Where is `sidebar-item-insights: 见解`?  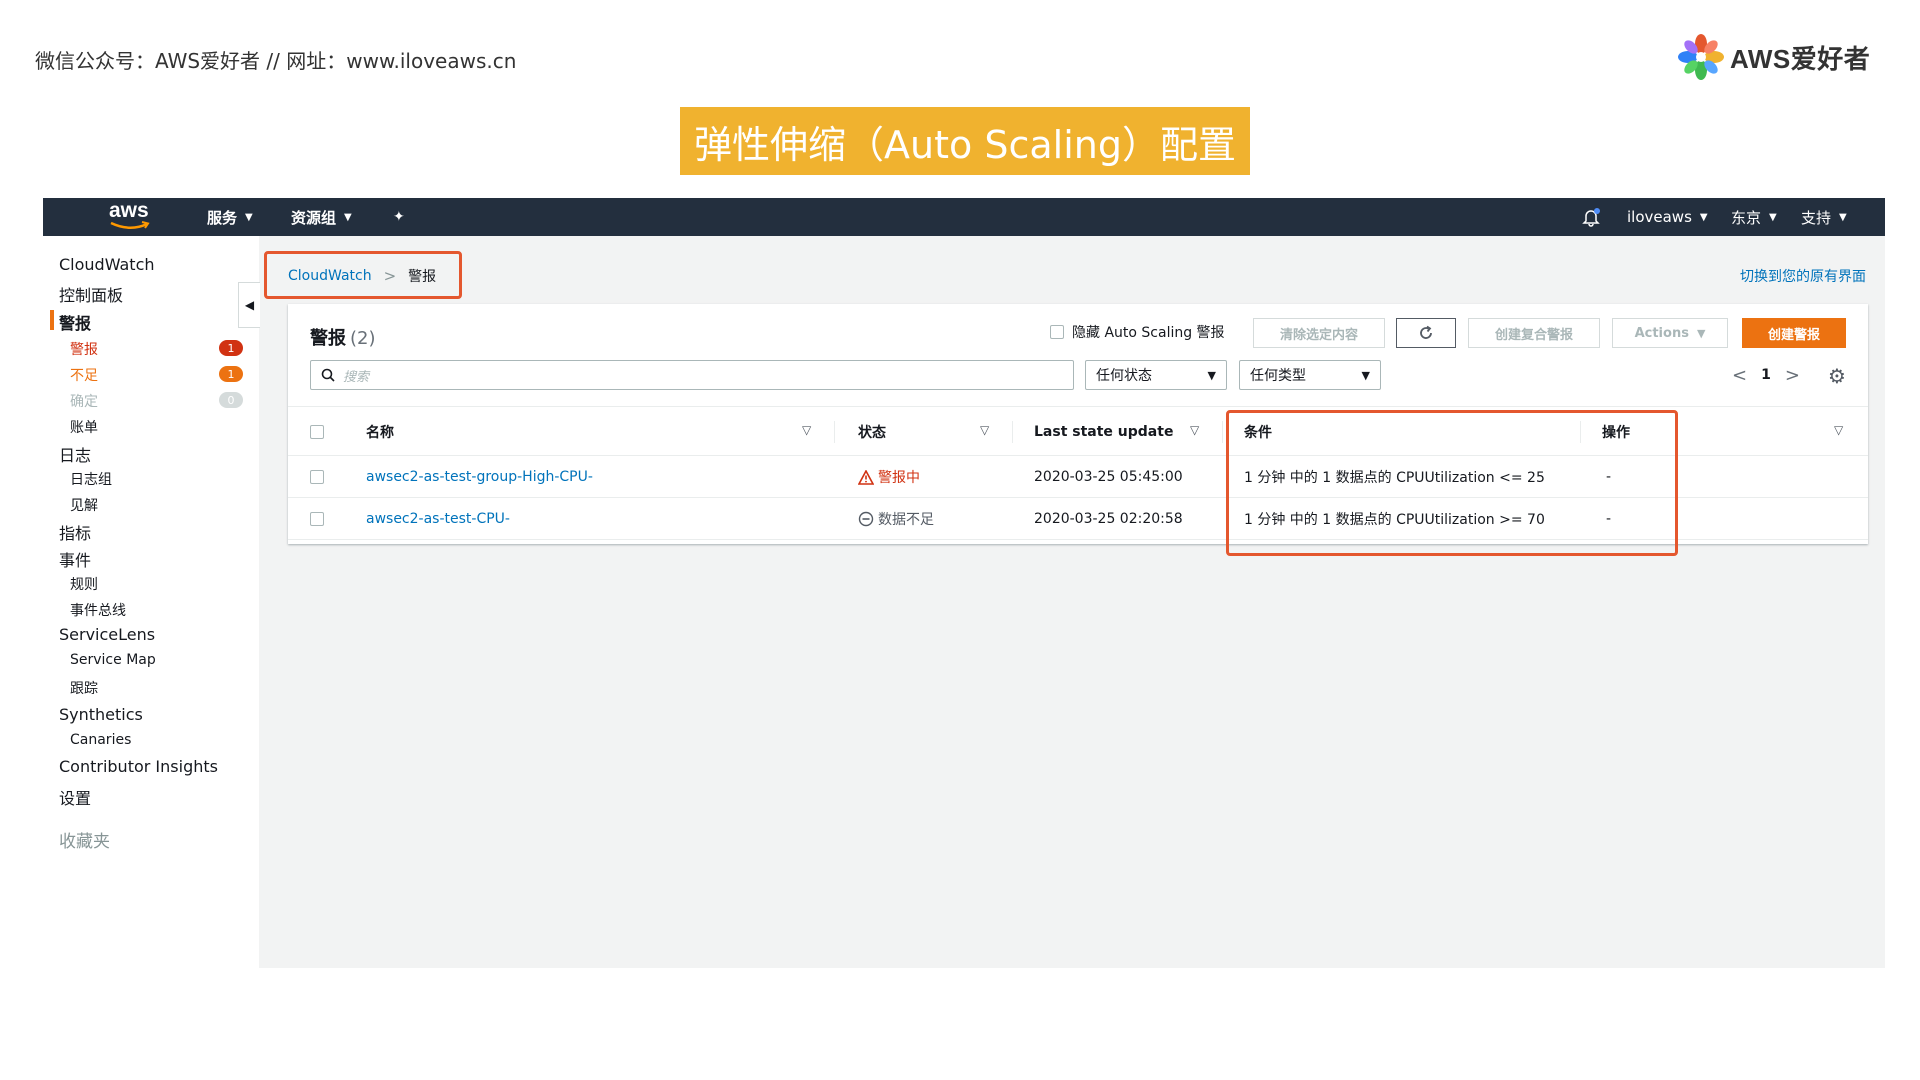
sidebar-item-insights: 见解 is located at coordinates (84, 505).